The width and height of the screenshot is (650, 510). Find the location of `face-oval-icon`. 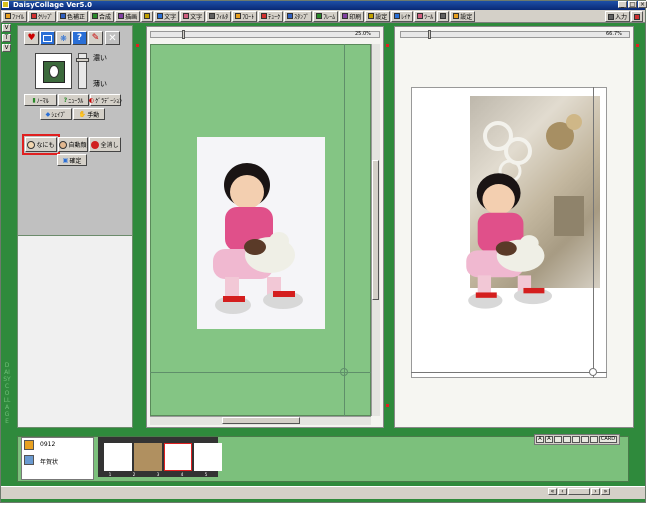

face-oval-icon is located at coordinates (54, 71).